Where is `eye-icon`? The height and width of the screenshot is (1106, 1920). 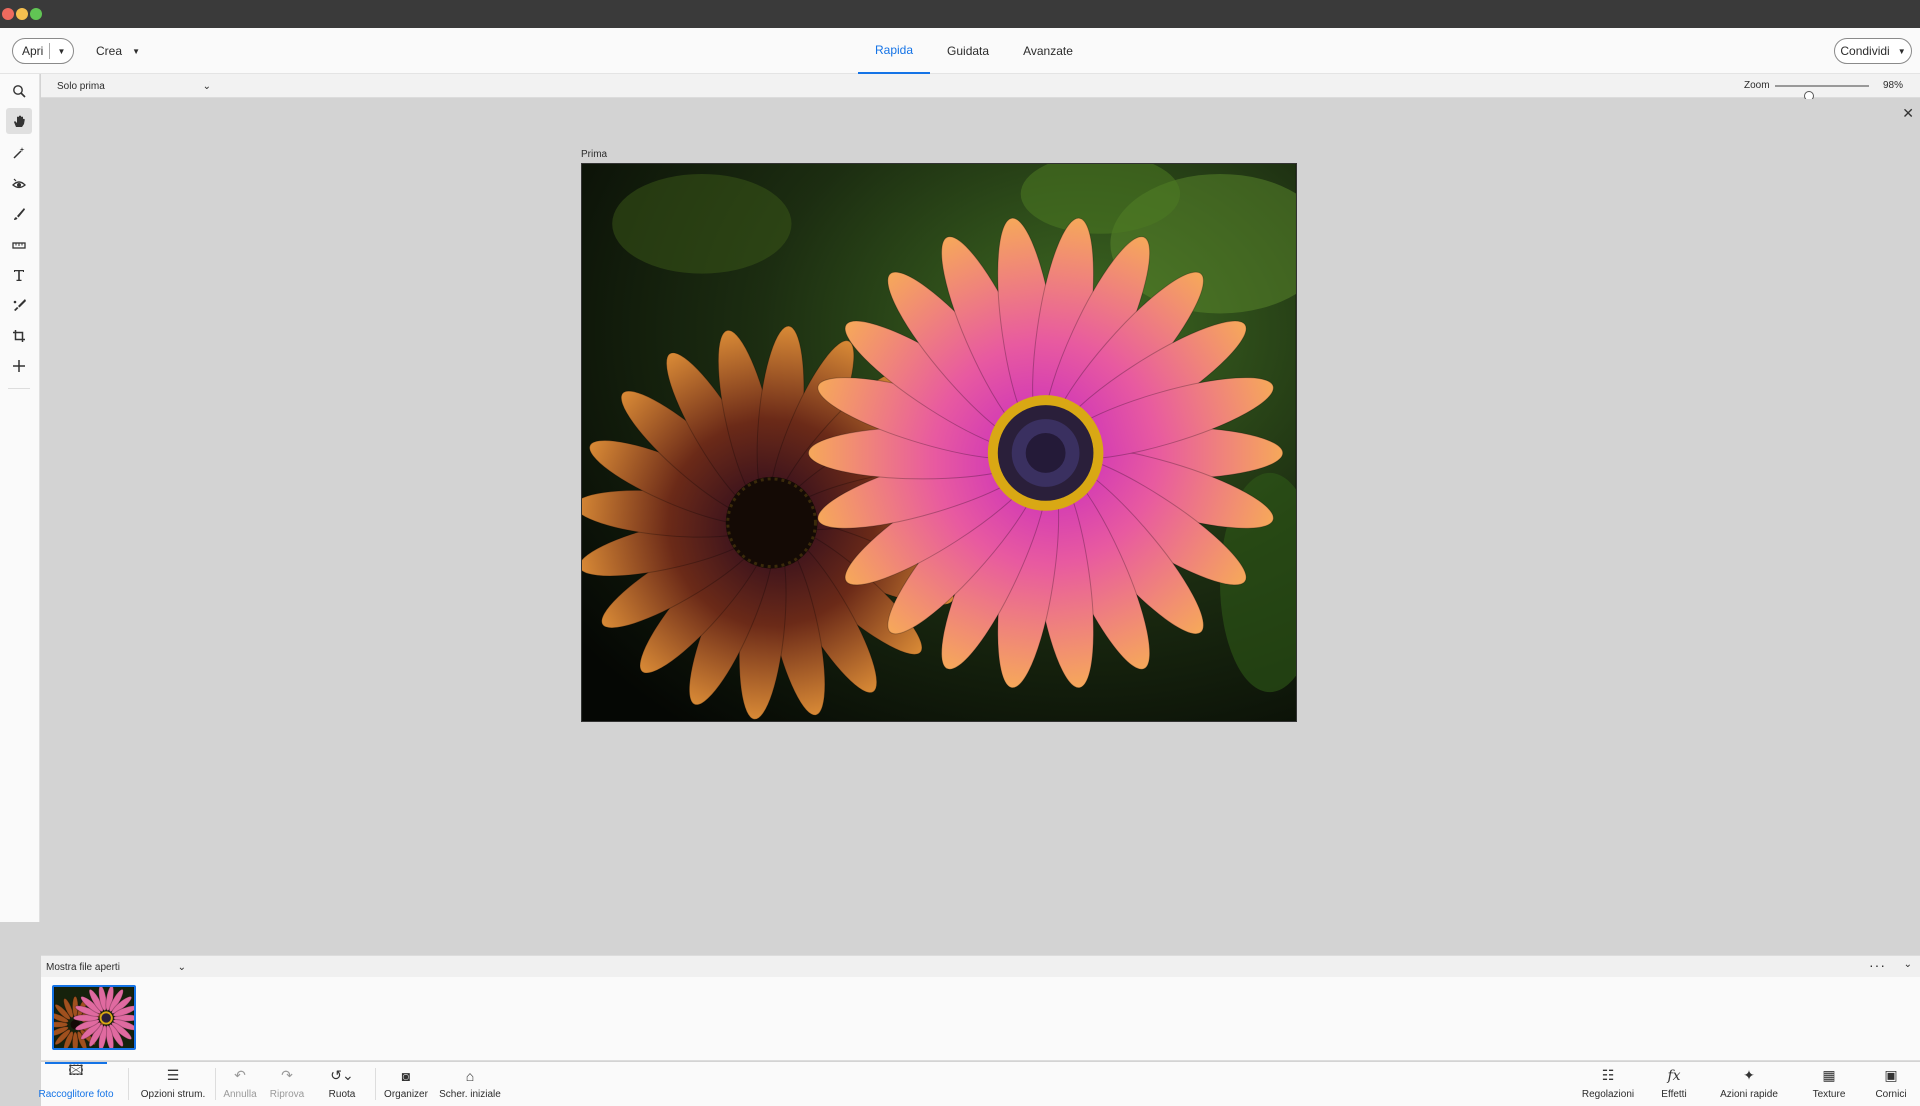 eye-icon is located at coordinates (19, 183).